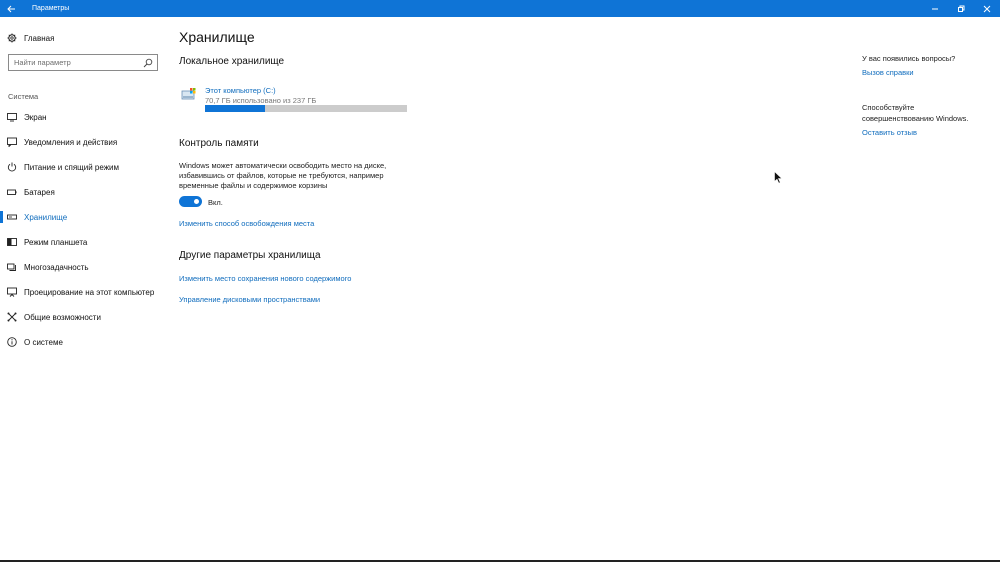 The image size is (1000, 562). Describe the element at coordinates (961, 8) in the screenshot. I see `restore-icon` at that location.